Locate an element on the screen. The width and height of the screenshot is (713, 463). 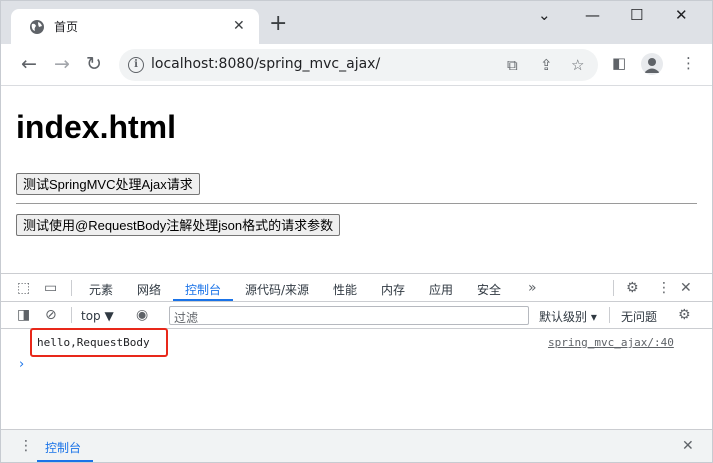
tab-application: 应用 is located at coordinates (441, 289).